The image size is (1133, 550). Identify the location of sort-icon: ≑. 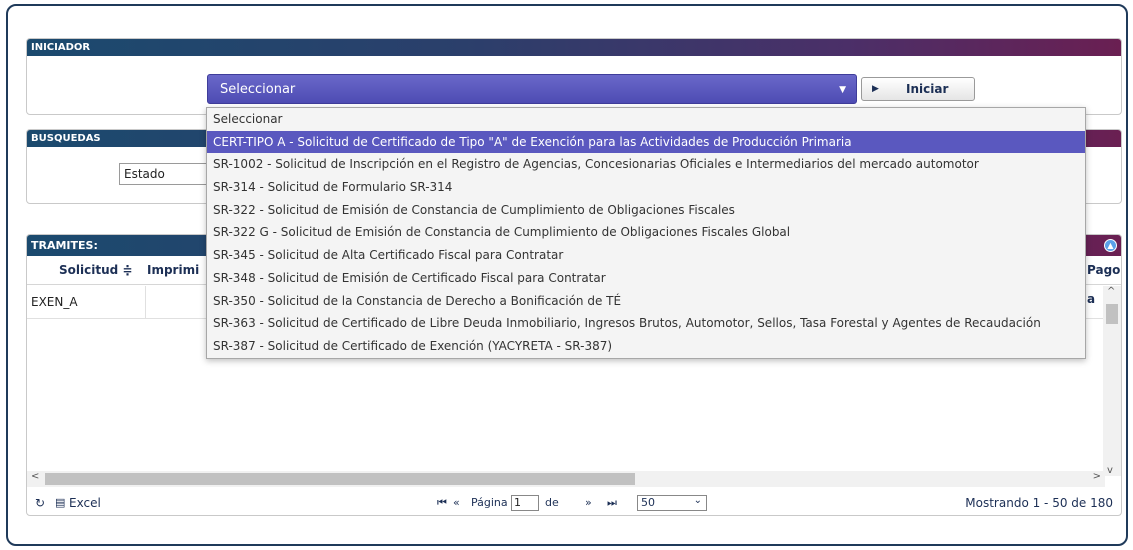
(127, 270).